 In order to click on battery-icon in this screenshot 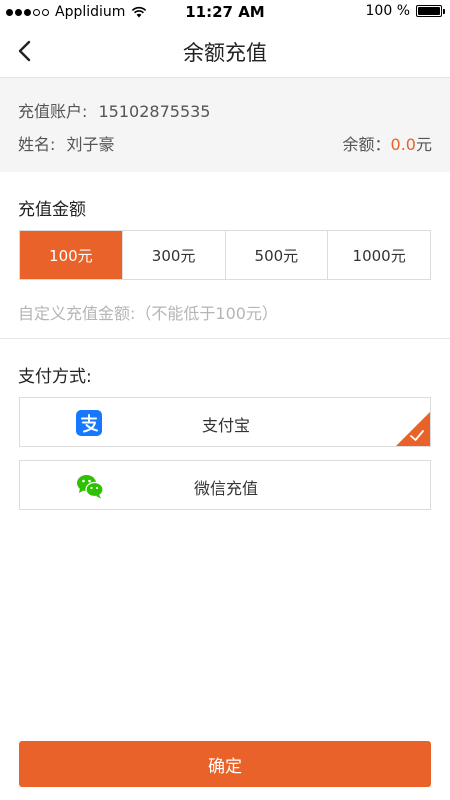, I will do `click(430, 11)`.